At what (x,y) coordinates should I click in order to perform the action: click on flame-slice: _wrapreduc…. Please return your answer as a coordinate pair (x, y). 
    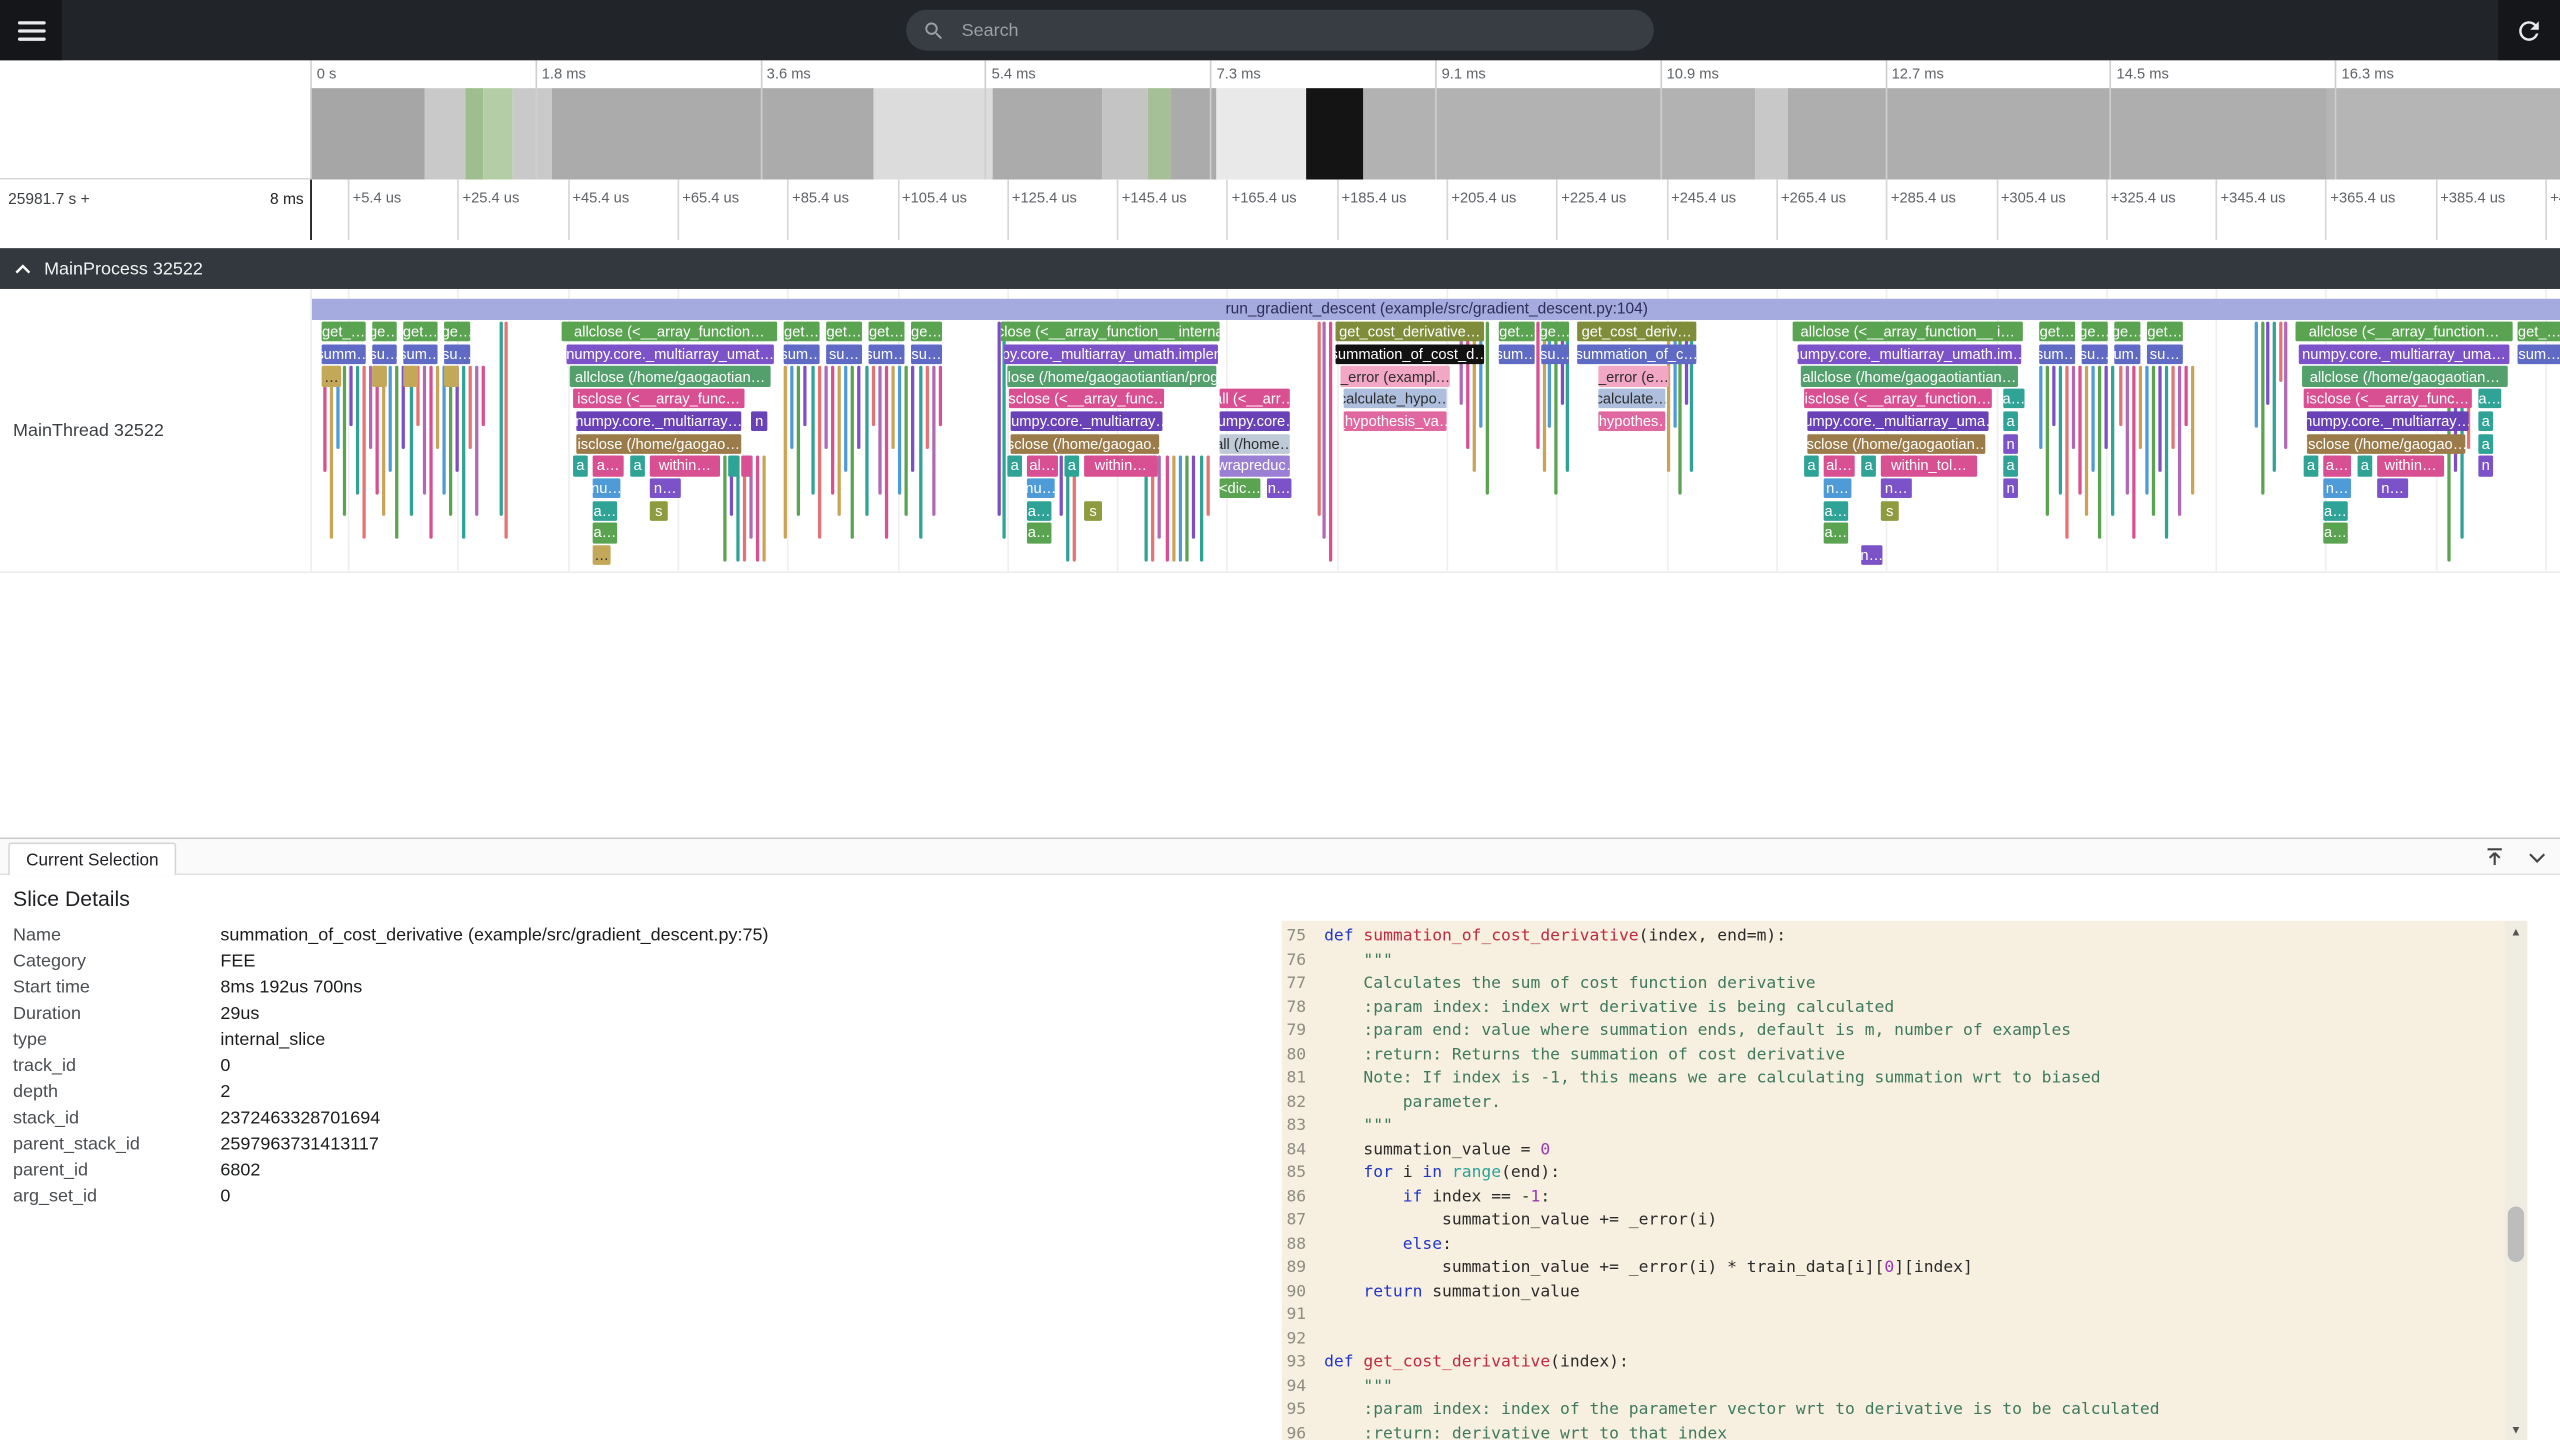
    Looking at the image, I should click on (1254, 466).